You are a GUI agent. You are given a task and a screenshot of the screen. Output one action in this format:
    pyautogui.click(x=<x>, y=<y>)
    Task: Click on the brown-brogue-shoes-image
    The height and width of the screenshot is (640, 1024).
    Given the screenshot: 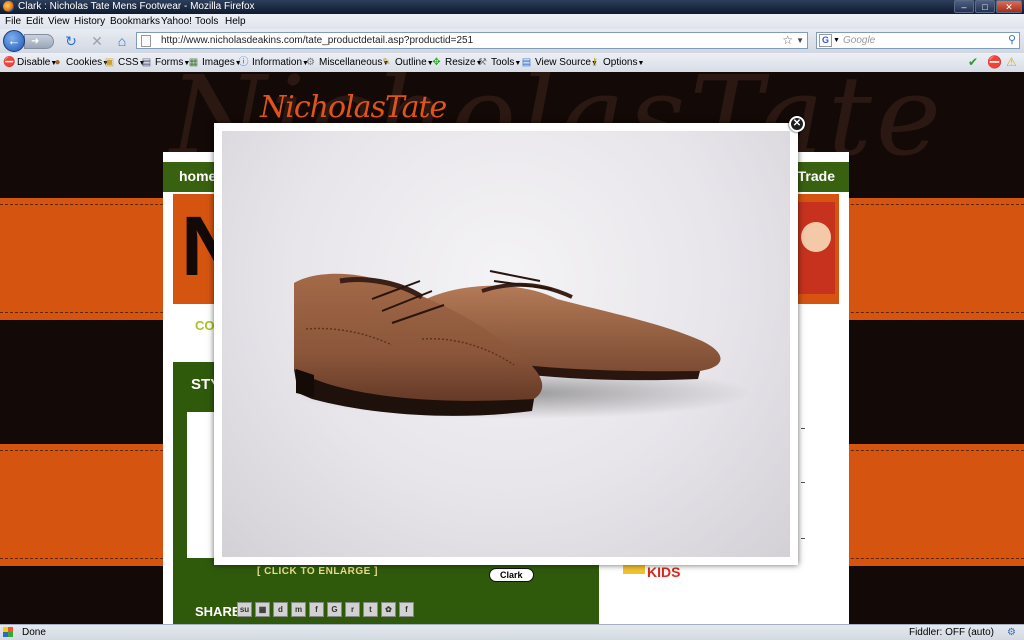 What is the action you would take?
    pyautogui.click(x=522, y=344)
    